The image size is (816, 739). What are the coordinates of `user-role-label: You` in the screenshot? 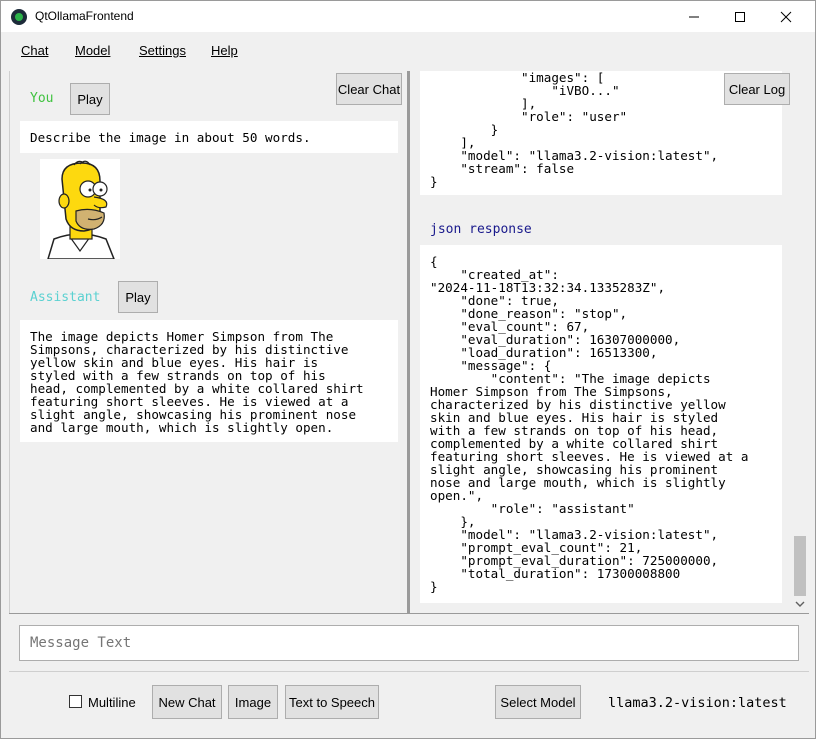 It's located at (42, 98).